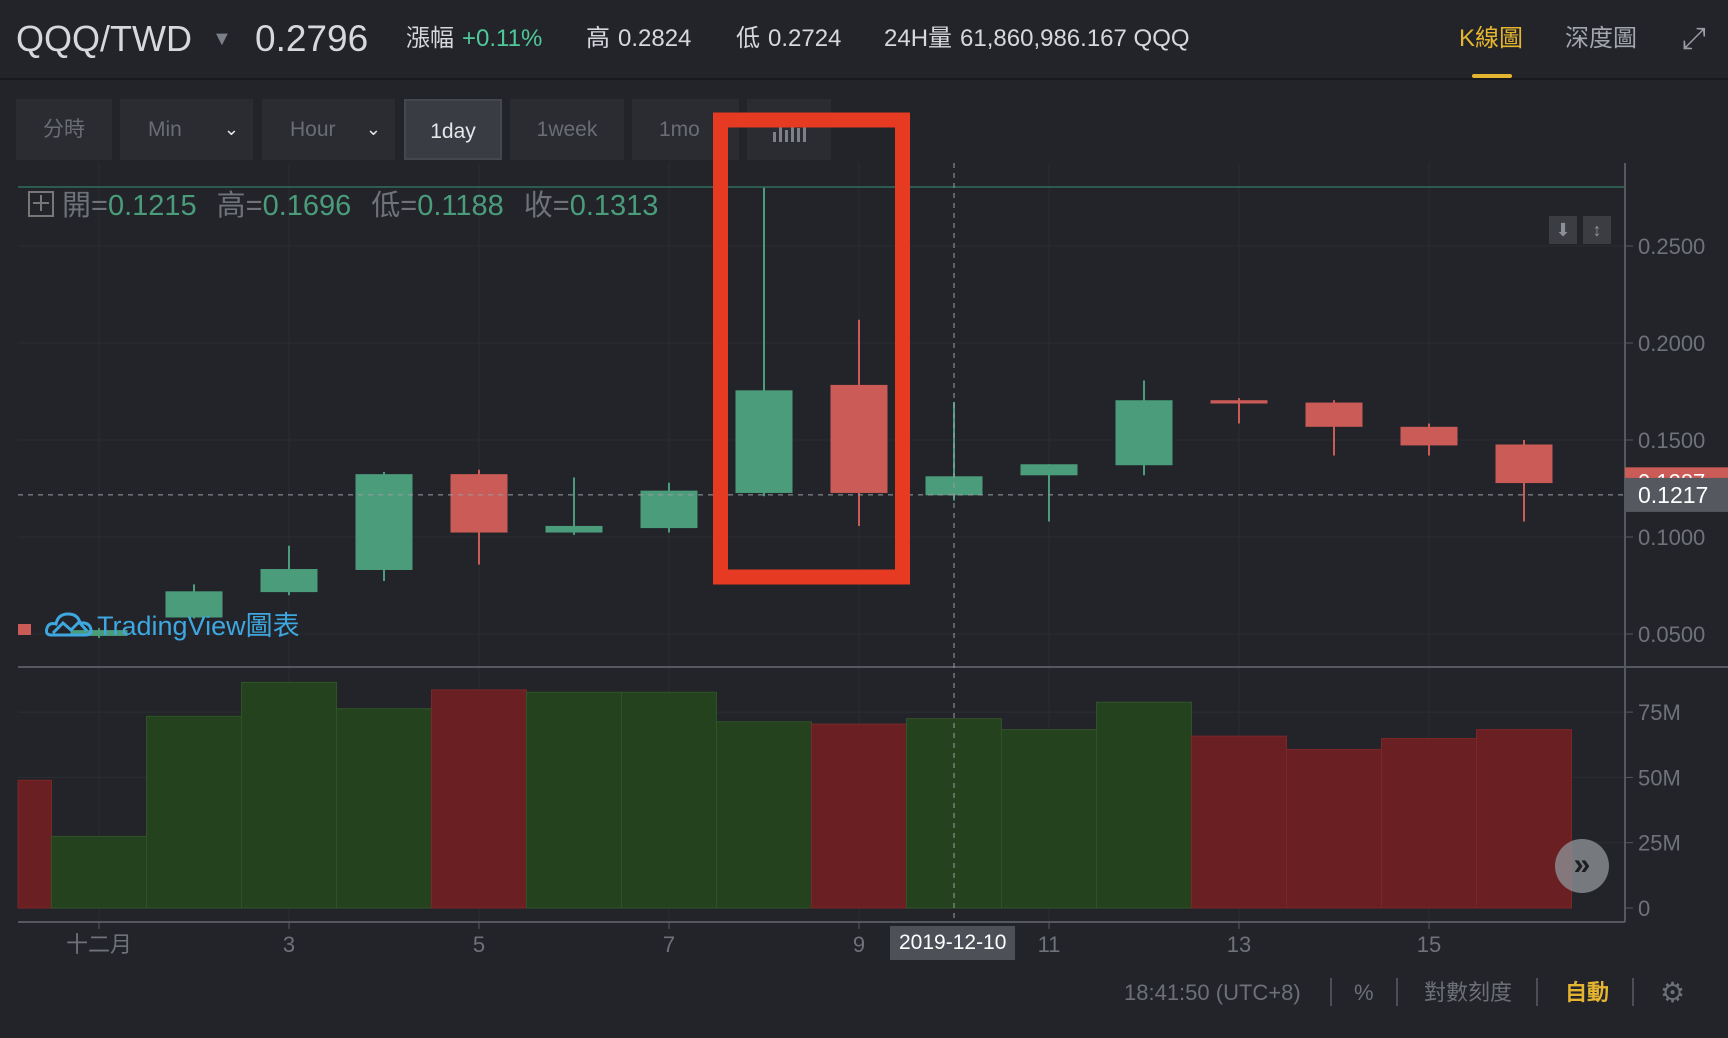 This screenshot has height=1038, width=1728. Describe the element at coordinates (239, 206) in the screenshot. I see `high-label: 高=` at that location.